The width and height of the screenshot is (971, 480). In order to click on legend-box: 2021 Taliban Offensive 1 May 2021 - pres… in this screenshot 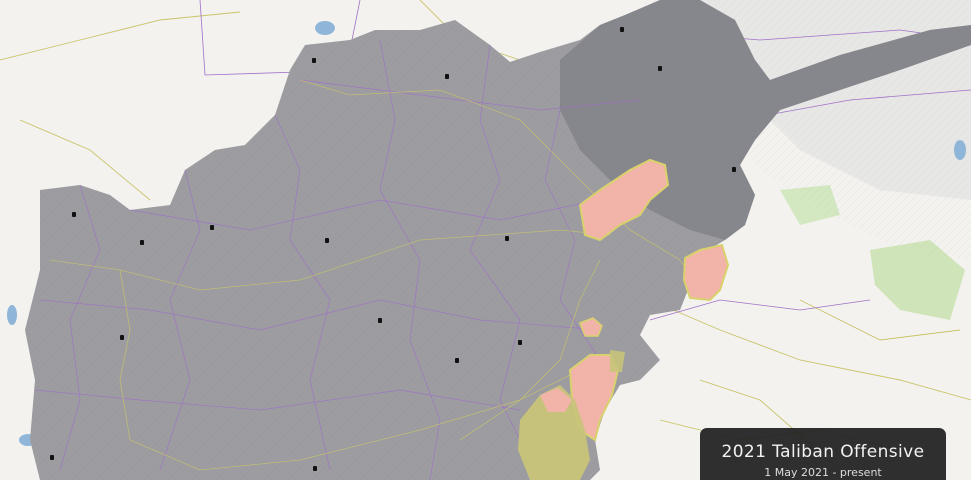, I will do `click(823, 454)`.